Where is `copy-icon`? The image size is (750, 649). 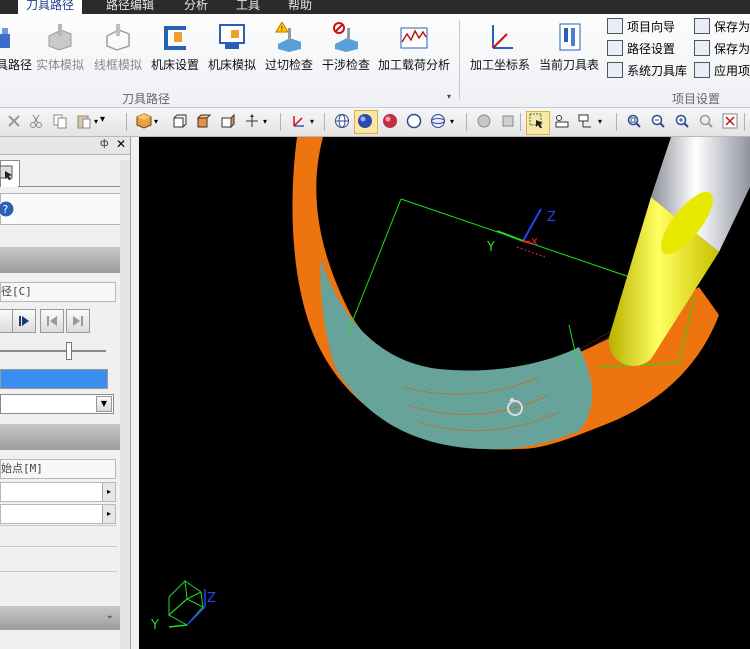 copy-icon is located at coordinates (60, 121).